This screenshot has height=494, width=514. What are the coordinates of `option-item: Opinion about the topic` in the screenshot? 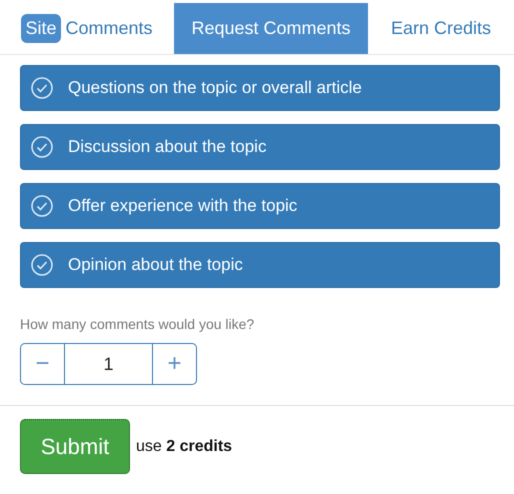 It's located at (260, 265).